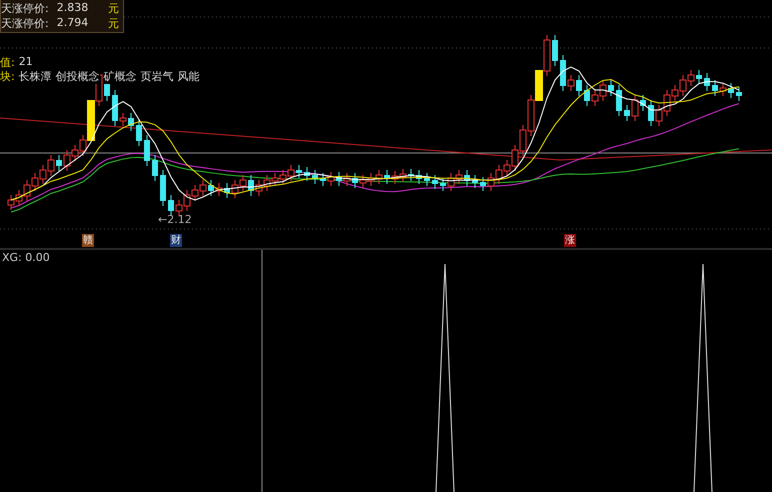 The width and height of the screenshot is (772, 492). What do you see at coordinates (78, 76) in the screenshot?
I see `sector-tag: 创投概念` at bounding box center [78, 76].